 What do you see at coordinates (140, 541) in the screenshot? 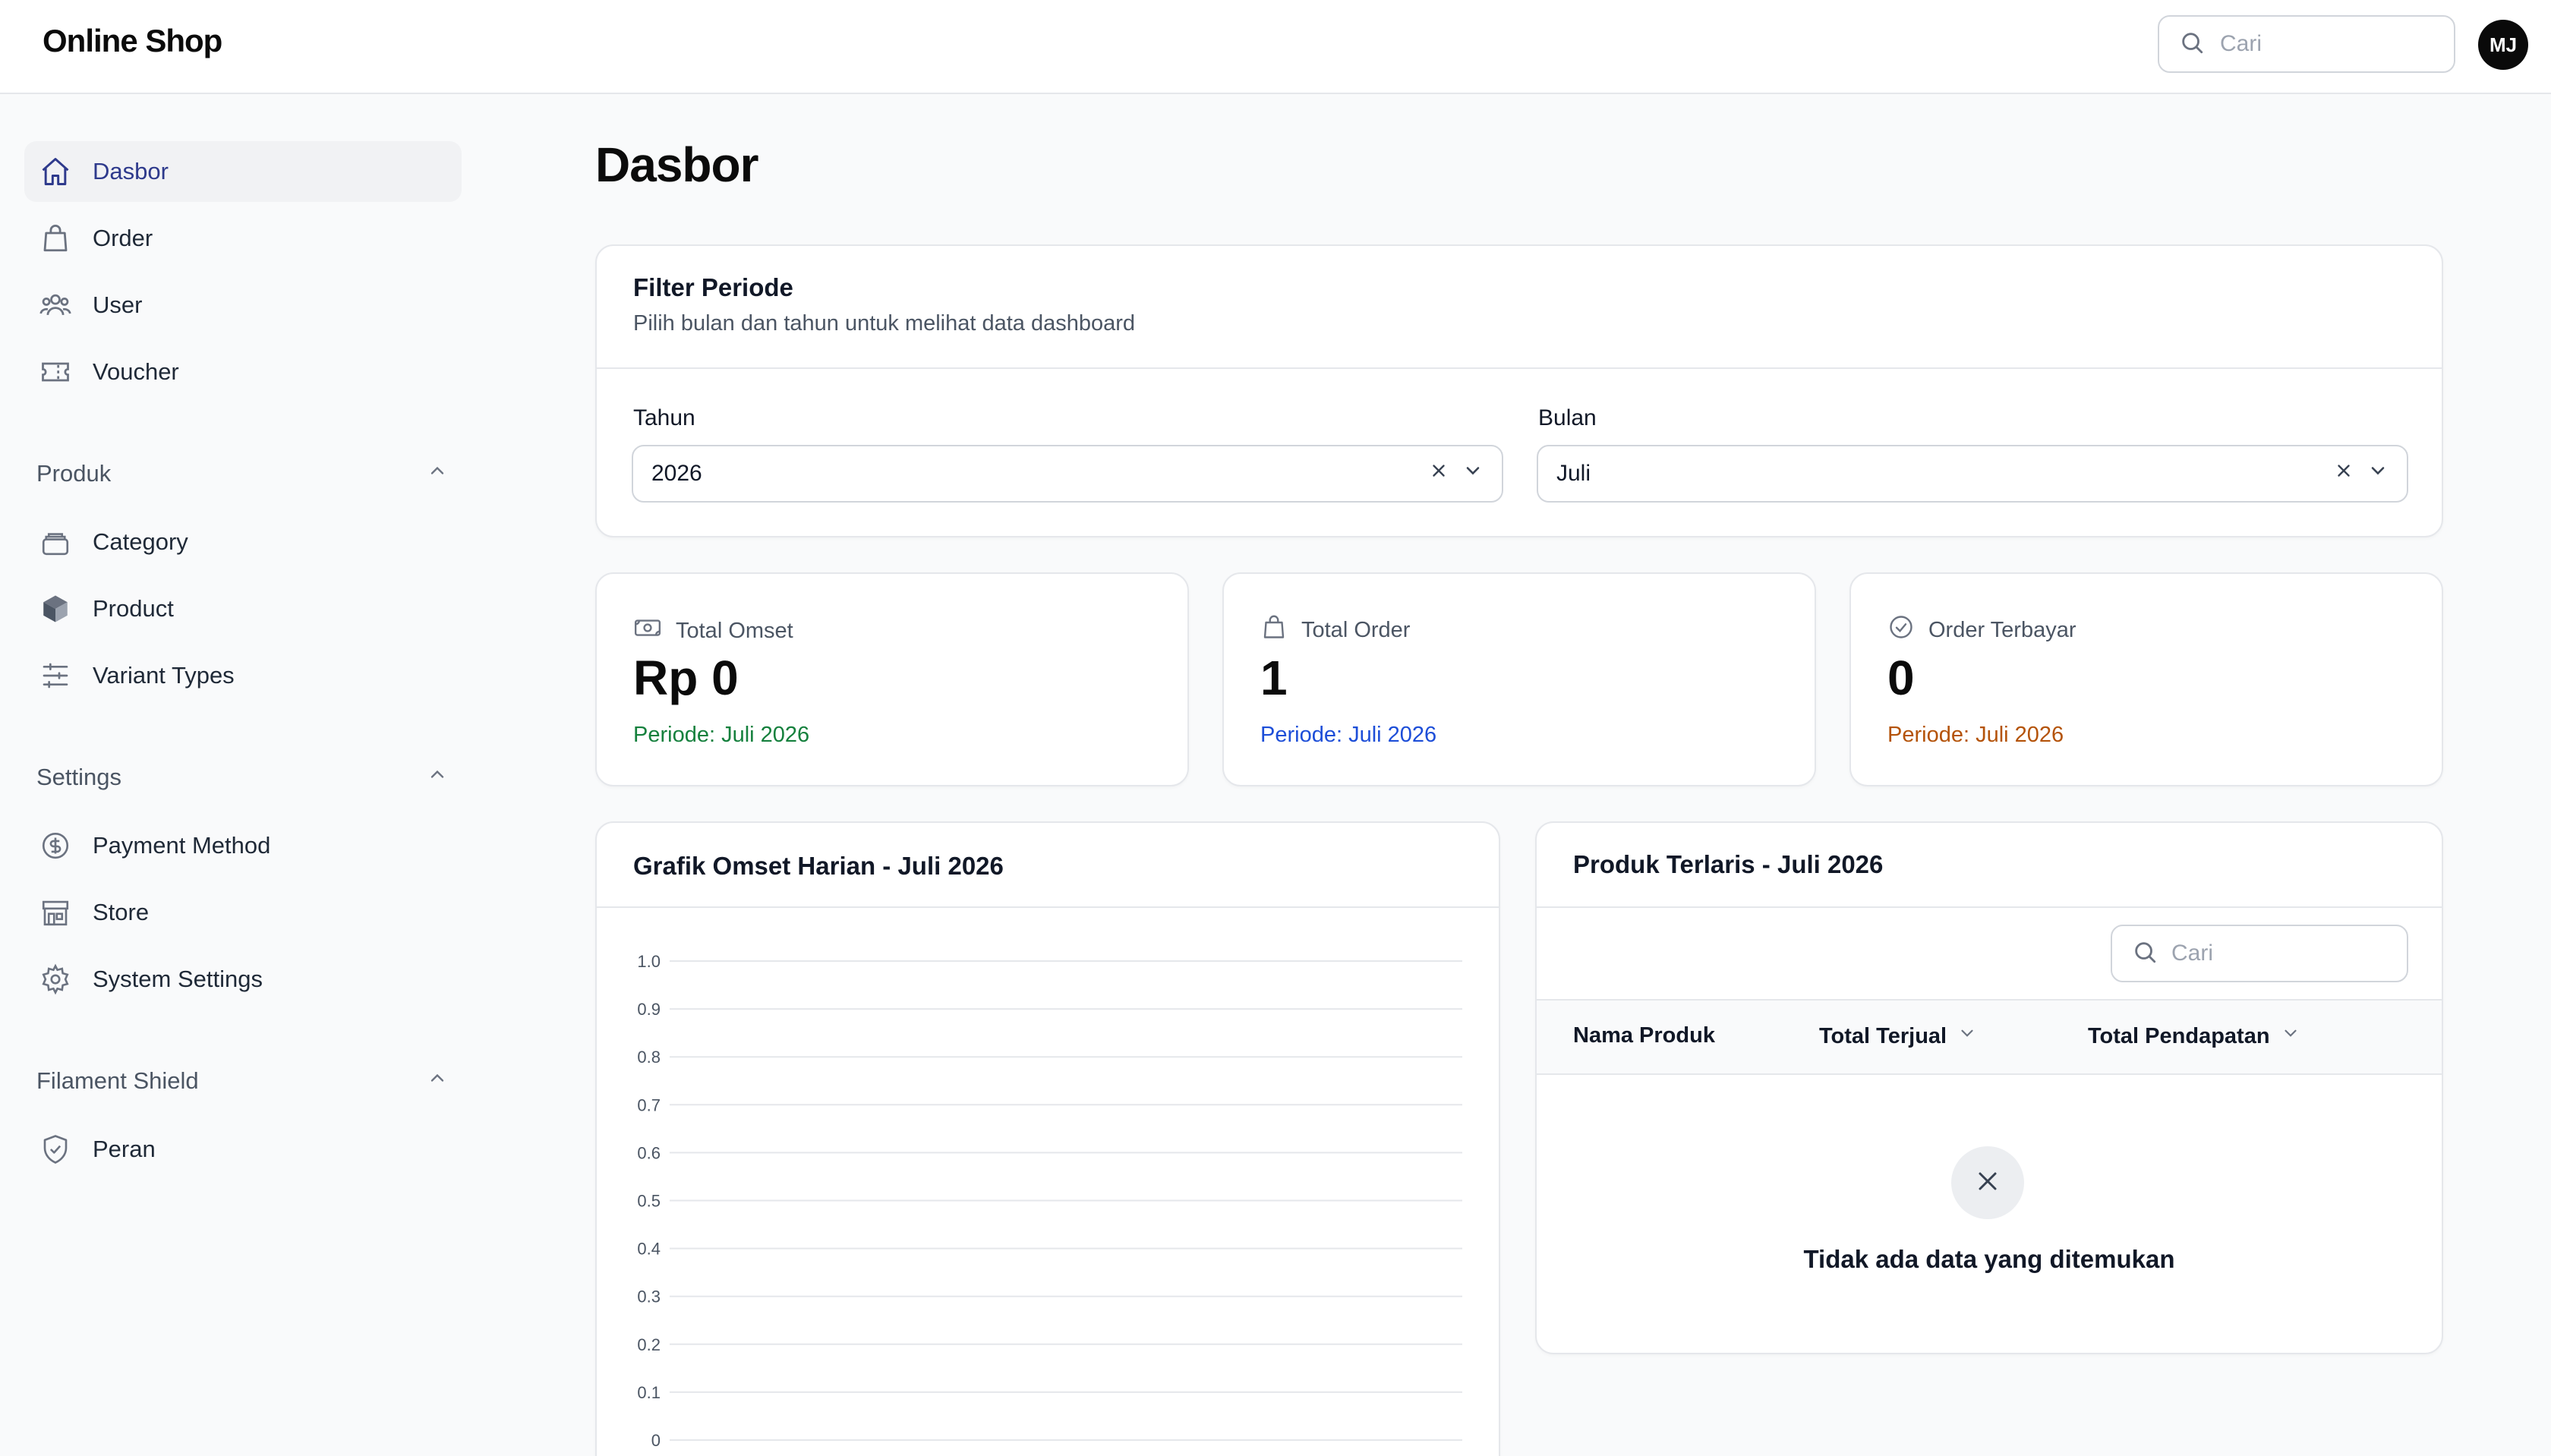
I see `sidebar-item-label: Category` at bounding box center [140, 541].